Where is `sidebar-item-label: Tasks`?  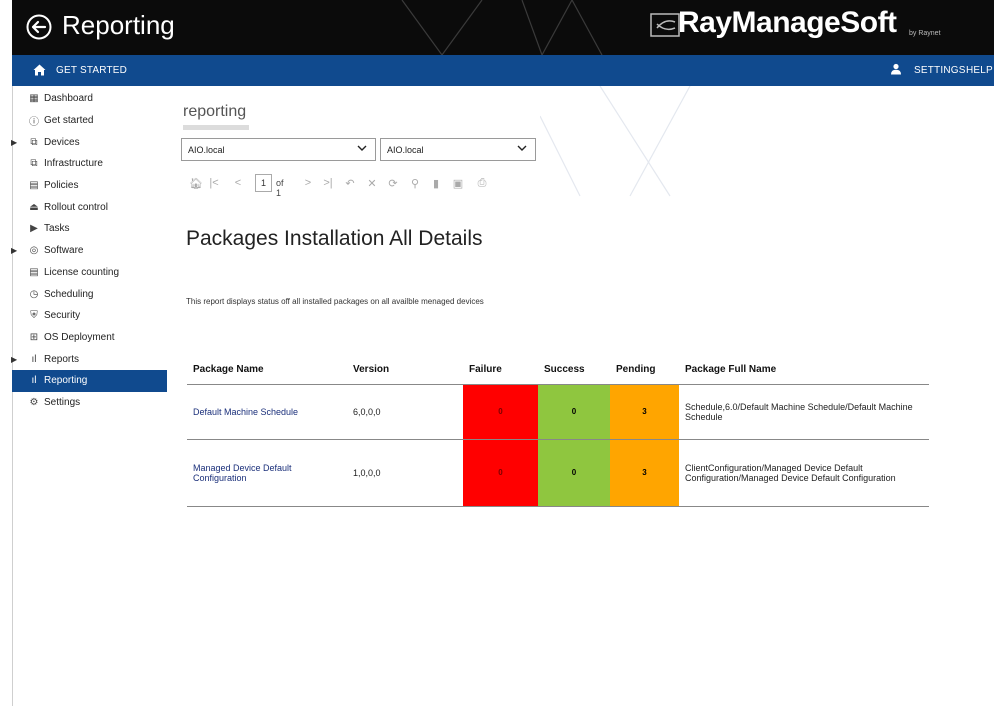 sidebar-item-label: Tasks is located at coordinates (57, 229).